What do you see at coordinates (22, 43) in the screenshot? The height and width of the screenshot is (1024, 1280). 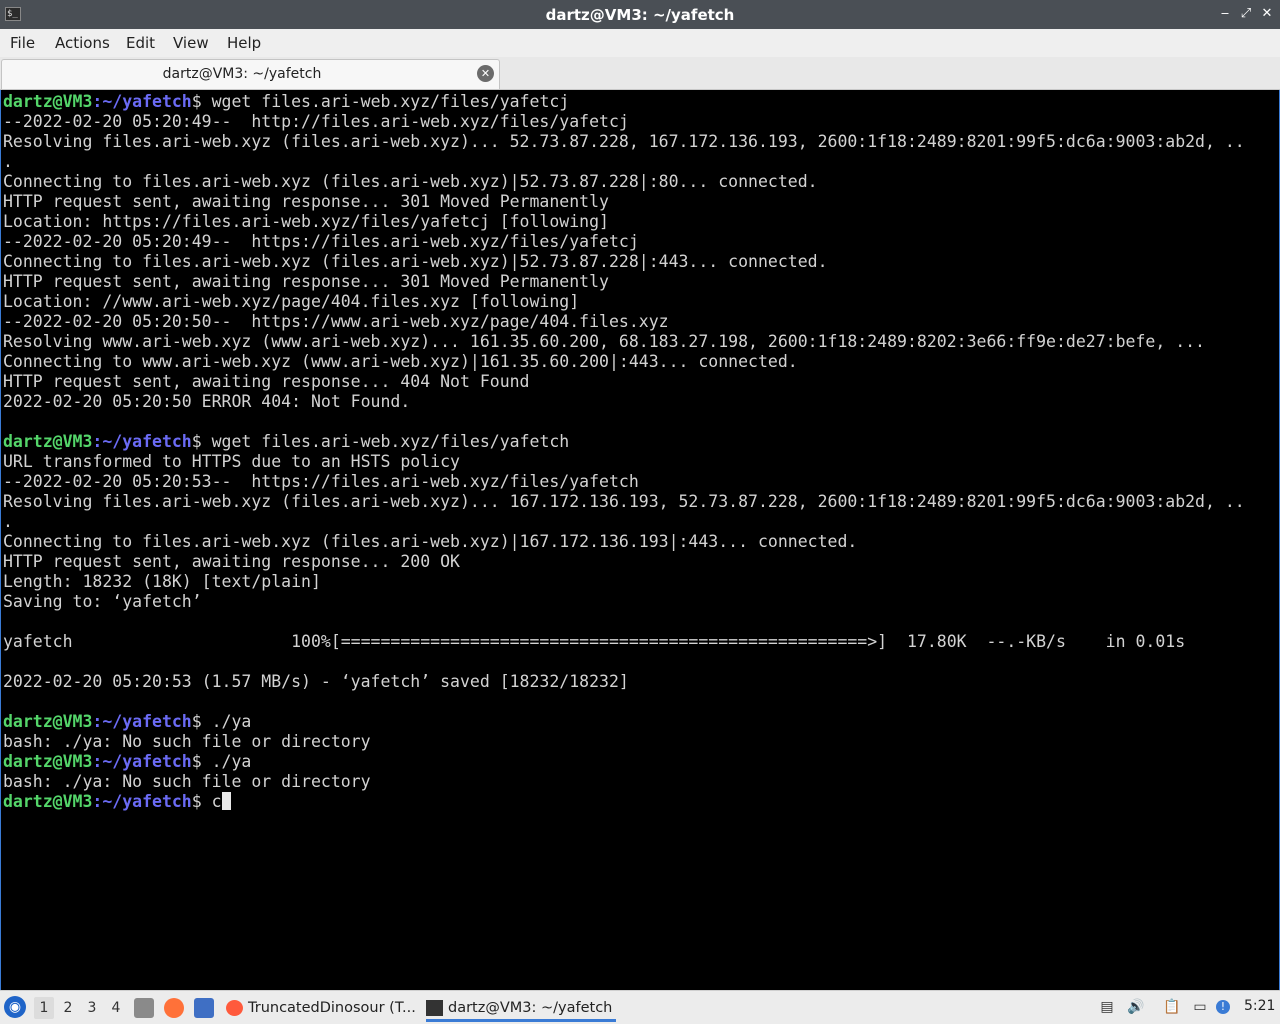 I see `menu-file: File` at bounding box center [22, 43].